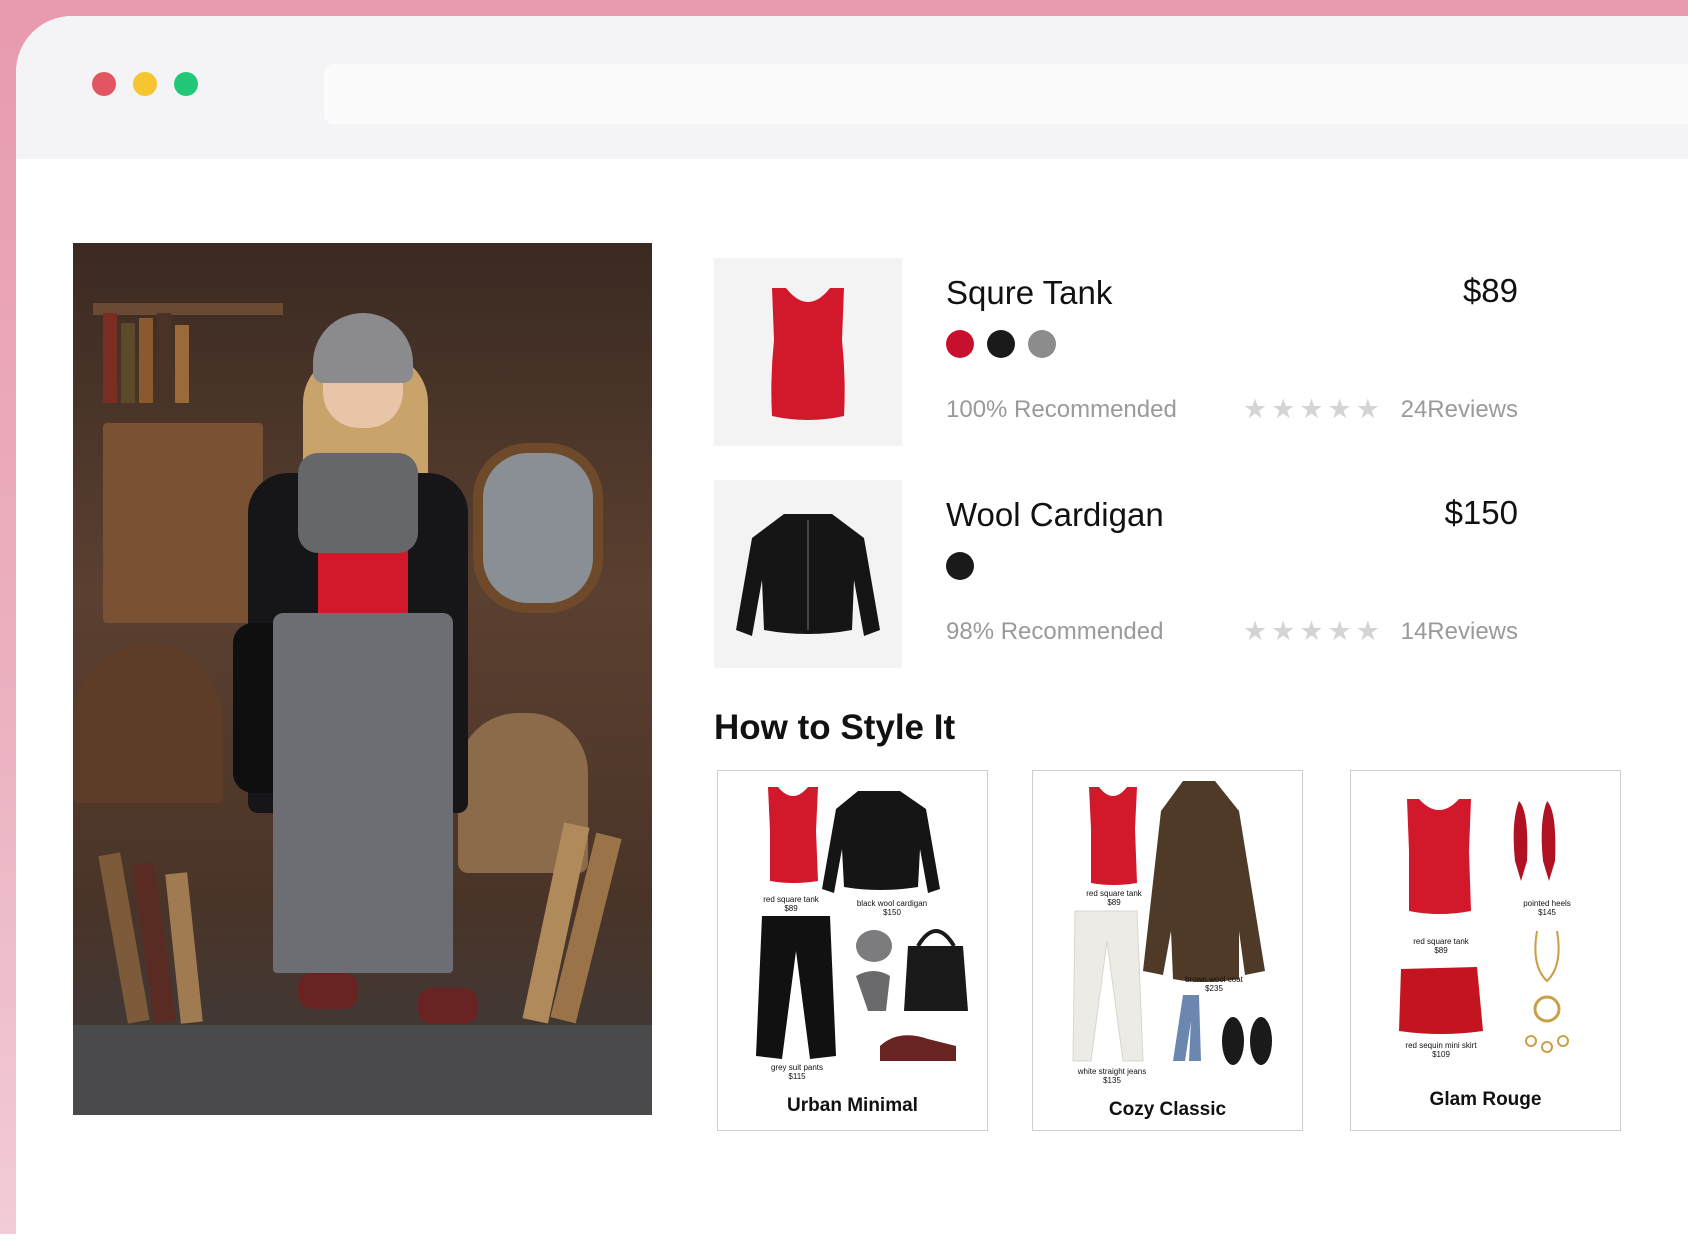 Image resolution: width=1688 pixels, height=1256 pixels. I want to click on mirror, so click(538, 528).